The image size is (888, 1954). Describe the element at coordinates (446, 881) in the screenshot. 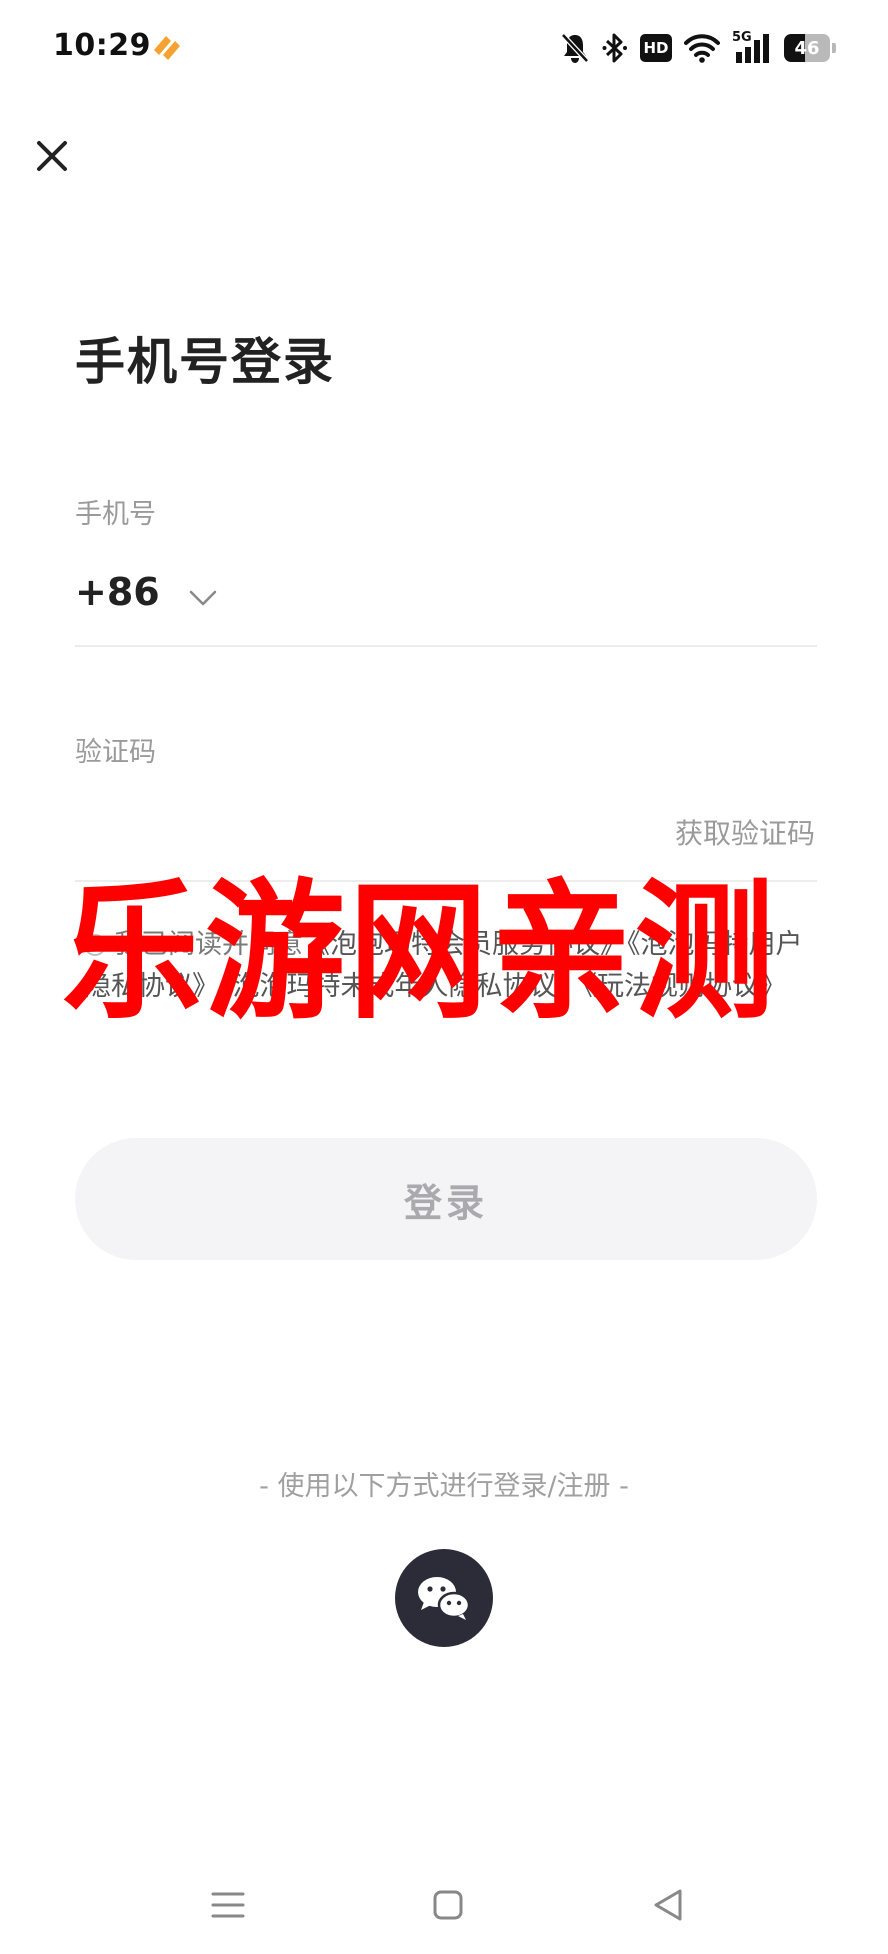

I see `code-divider` at that location.